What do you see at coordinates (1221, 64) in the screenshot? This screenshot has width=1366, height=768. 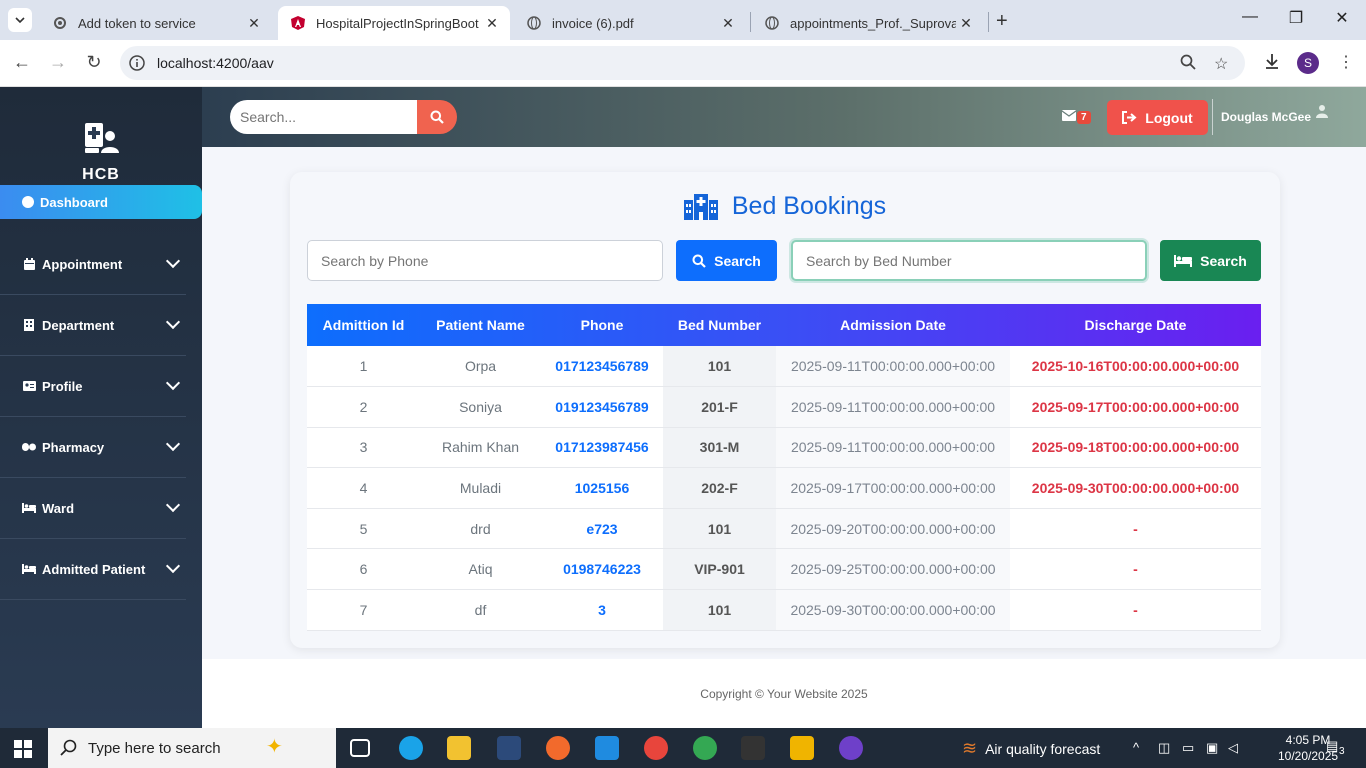 I see `bookmark-star-icon: ☆` at bounding box center [1221, 64].